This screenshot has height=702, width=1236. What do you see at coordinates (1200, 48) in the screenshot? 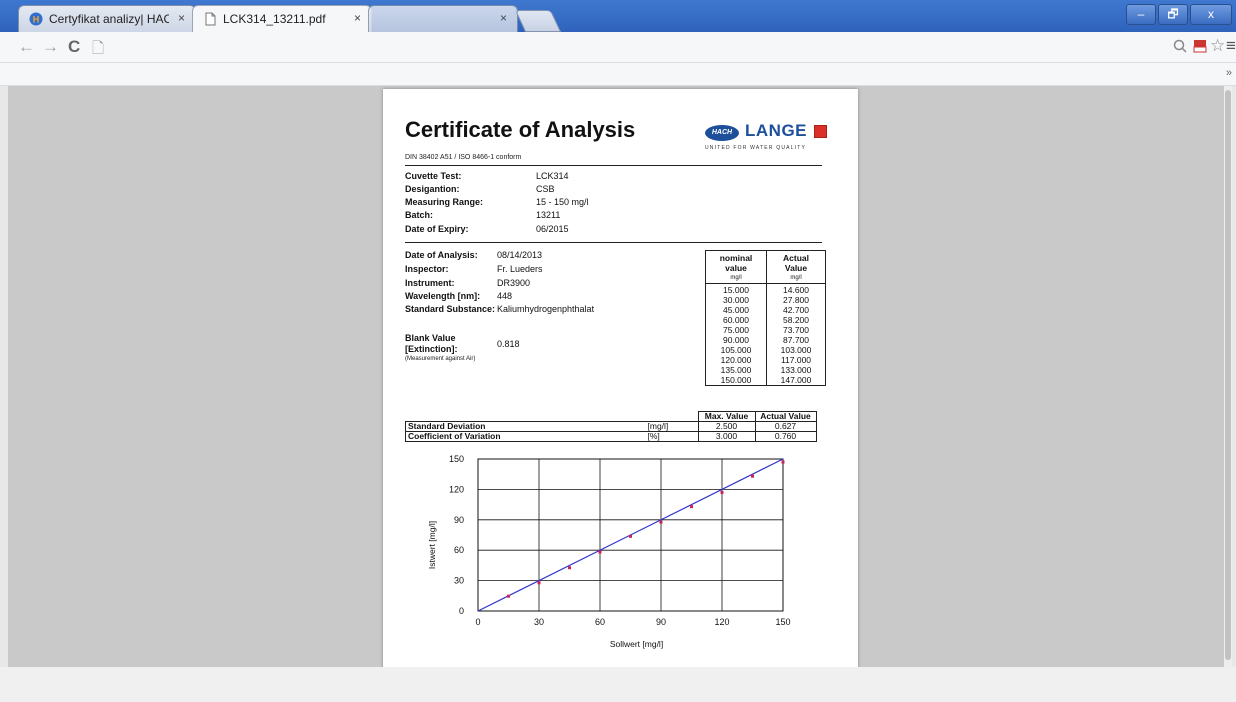
I see `pdf-icon` at bounding box center [1200, 48].